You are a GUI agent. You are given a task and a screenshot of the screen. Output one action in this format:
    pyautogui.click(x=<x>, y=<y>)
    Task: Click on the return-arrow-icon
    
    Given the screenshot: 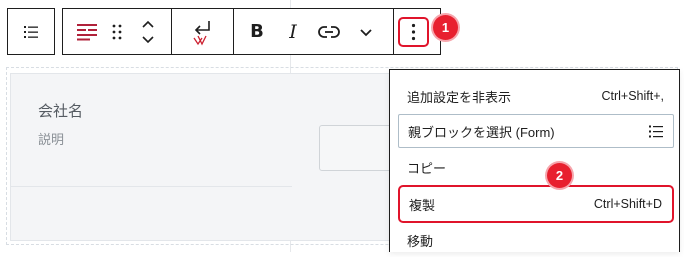 What is the action you would take?
    pyautogui.click(x=201, y=32)
    